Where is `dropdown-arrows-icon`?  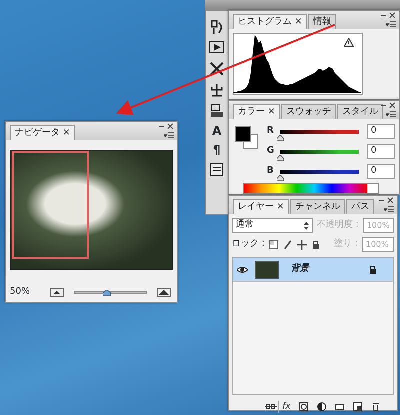
dropdown-arrows-icon is located at coordinates (307, 226).